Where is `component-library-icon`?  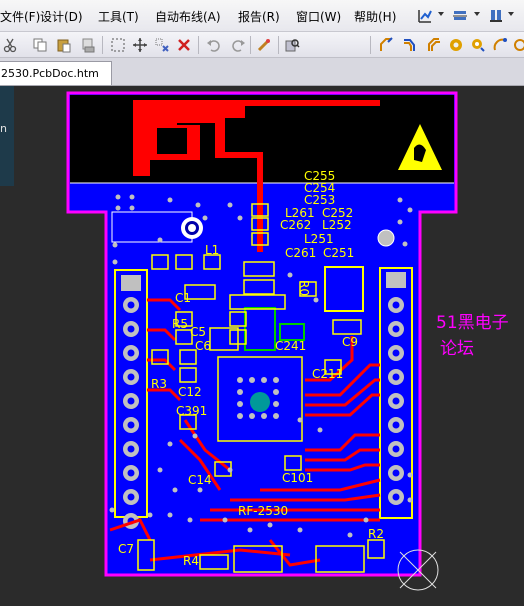
component-library-icon is located at coordinates (292, 45).